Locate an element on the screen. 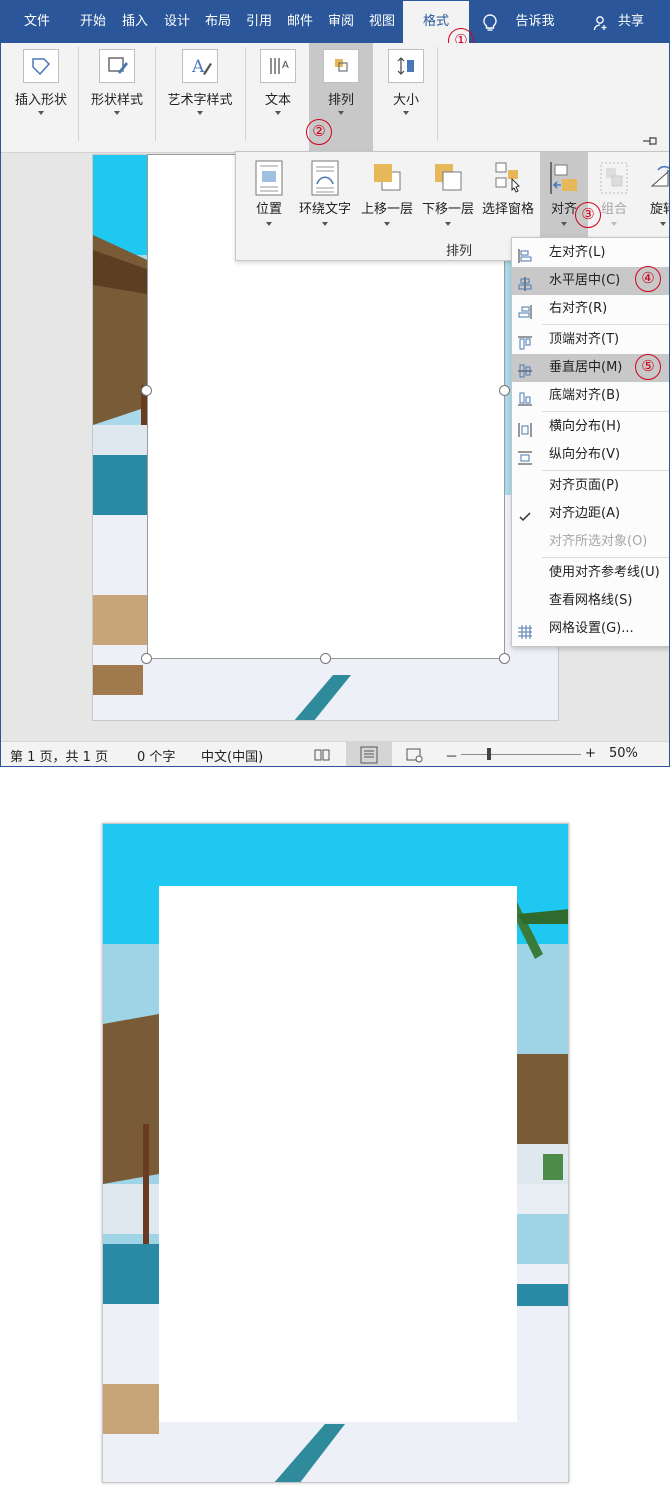  align-top-icon is located at coordinates (525, 341).